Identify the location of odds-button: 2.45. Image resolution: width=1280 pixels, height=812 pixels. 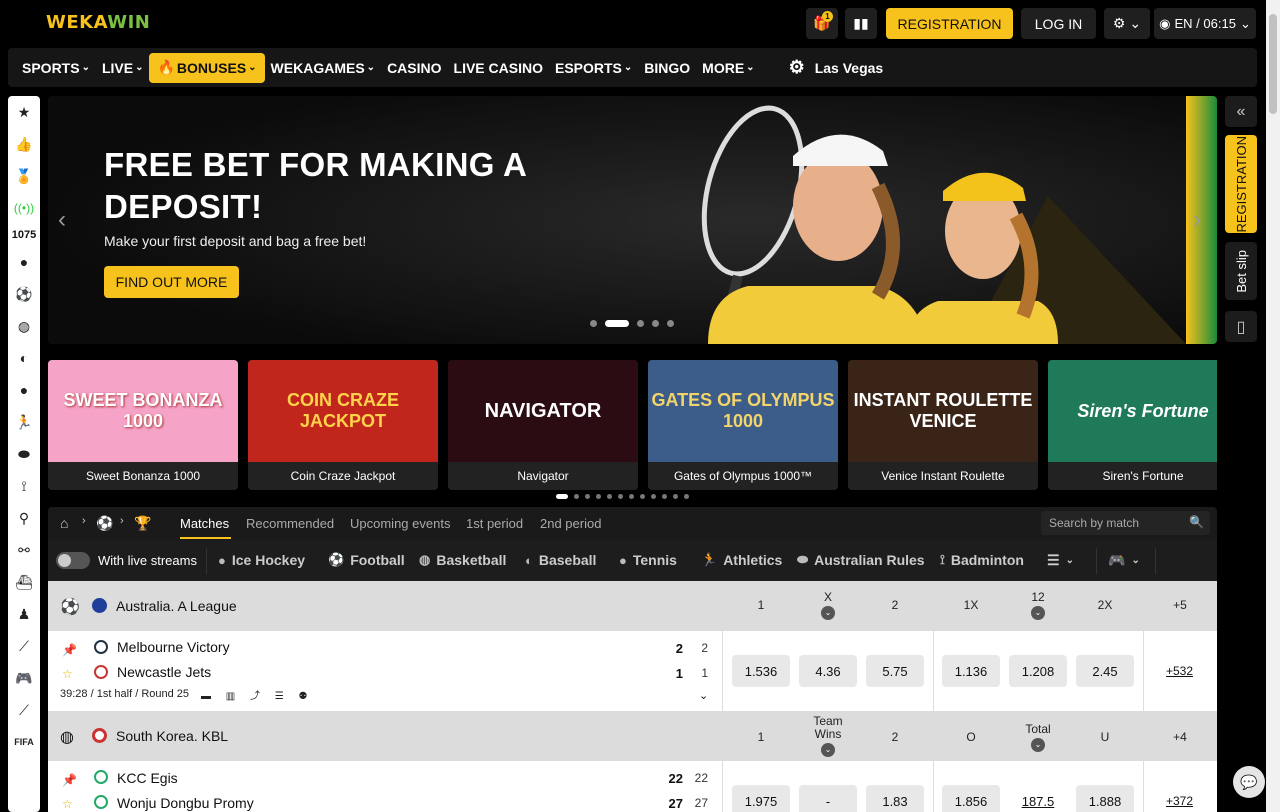
(1105, 671).